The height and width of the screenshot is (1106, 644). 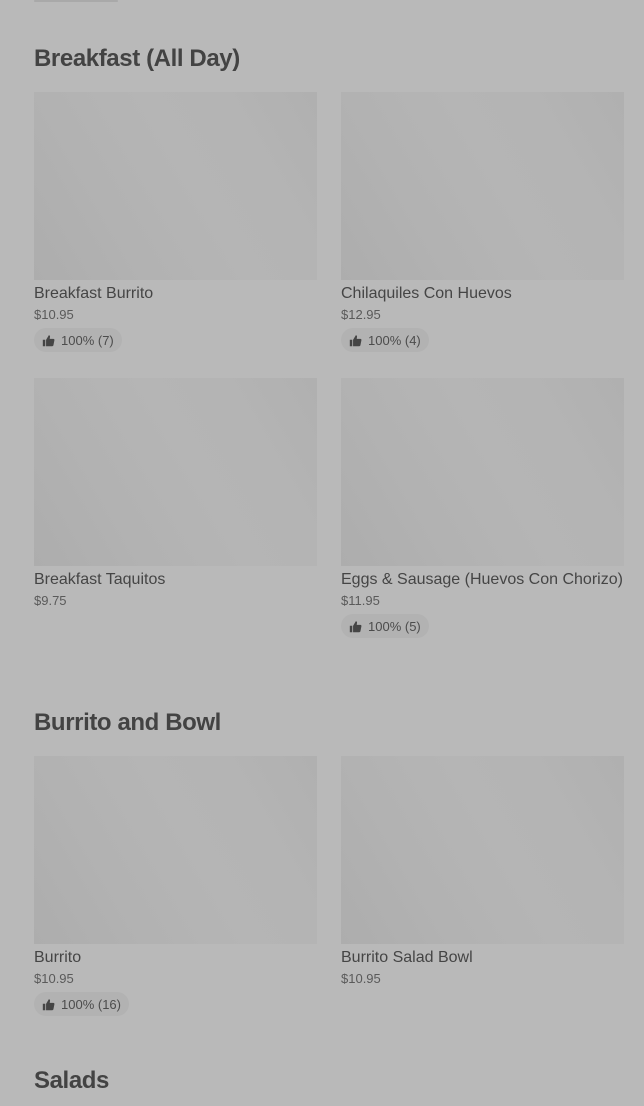 What do you see at coordinates (58, 957) in the screenshot?
I see `menu-item-name: Burrito` at bounding box center [58, 957].